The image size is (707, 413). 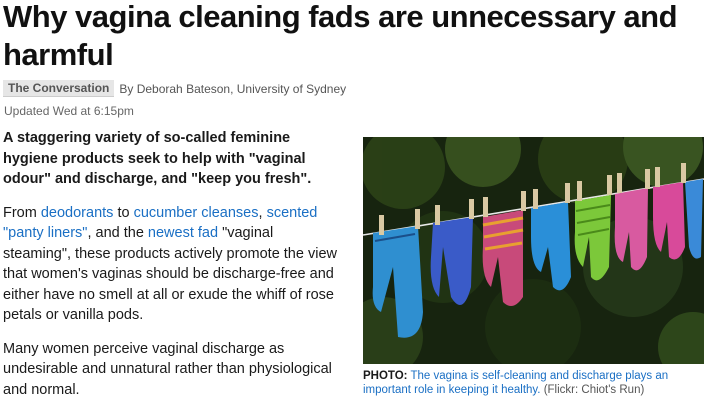 What do you see at coordinates (117, 233) in the screenshot?
I see `text-run: , and the` at bounding box center [117, 233].